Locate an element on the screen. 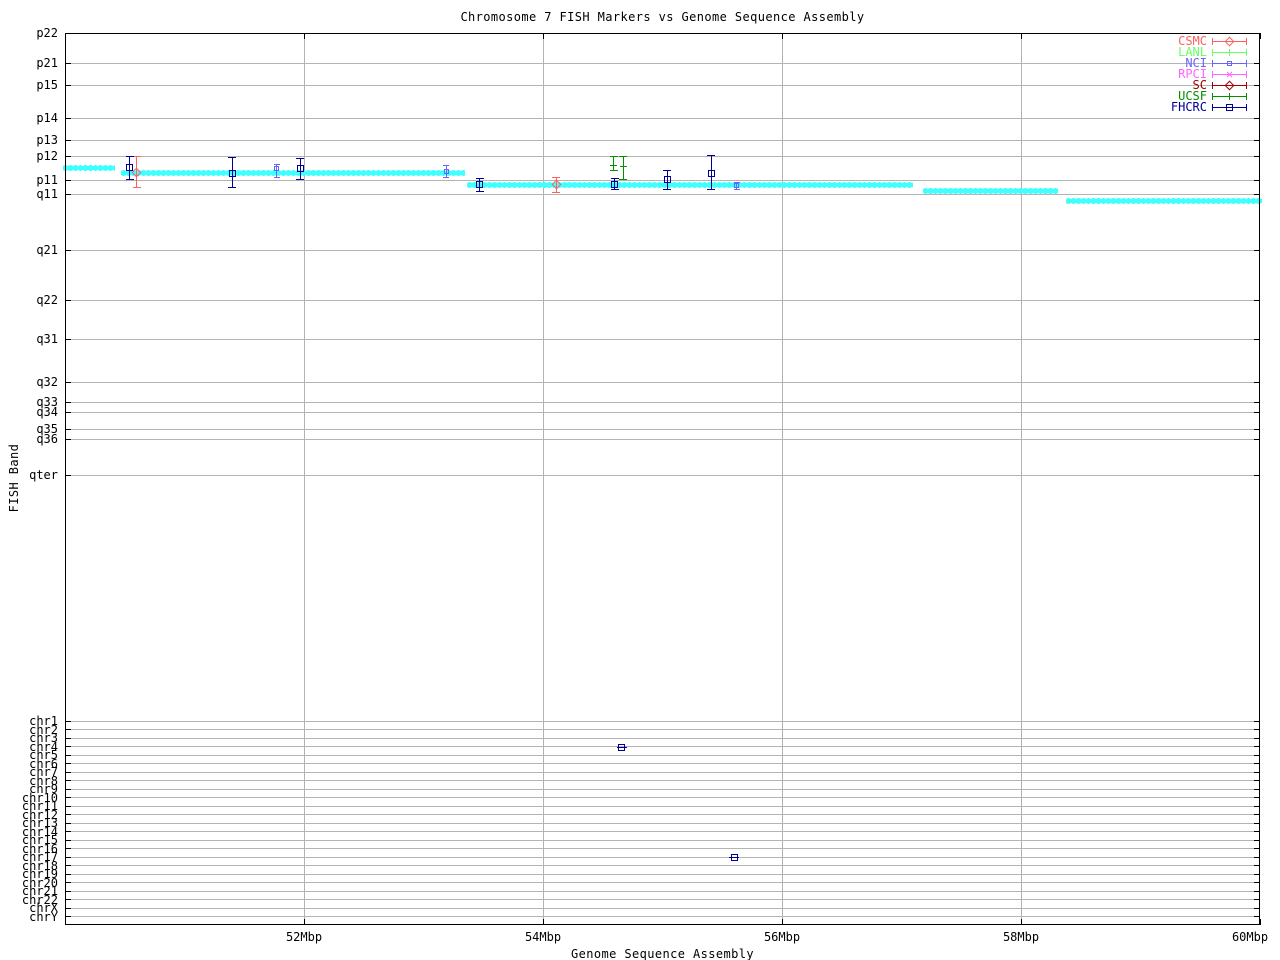  x-tick-label: 60Mbp is located at coordinates (1250, 937).